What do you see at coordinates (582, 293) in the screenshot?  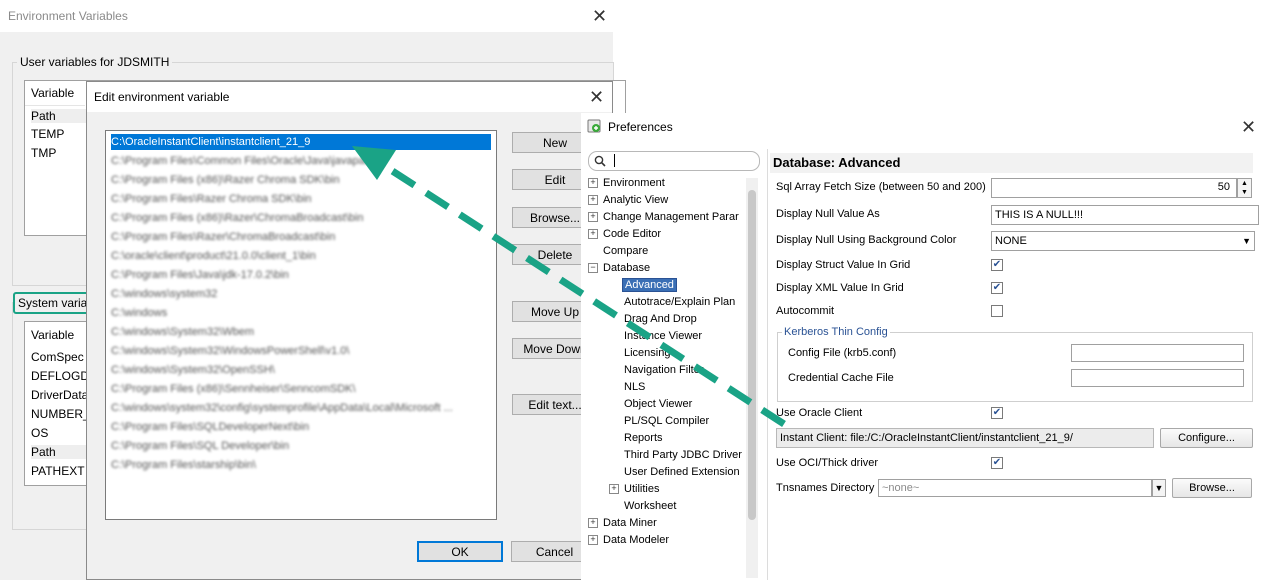 I see `annotation-arrow-line` at bounding box center [582, 293].